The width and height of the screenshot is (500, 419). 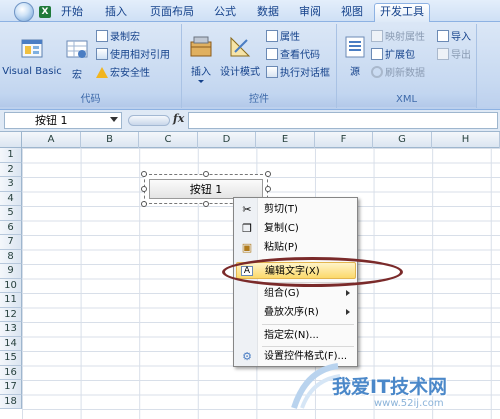 I want to click on view-code-button: 查看代码, so click(x=293, y=56).